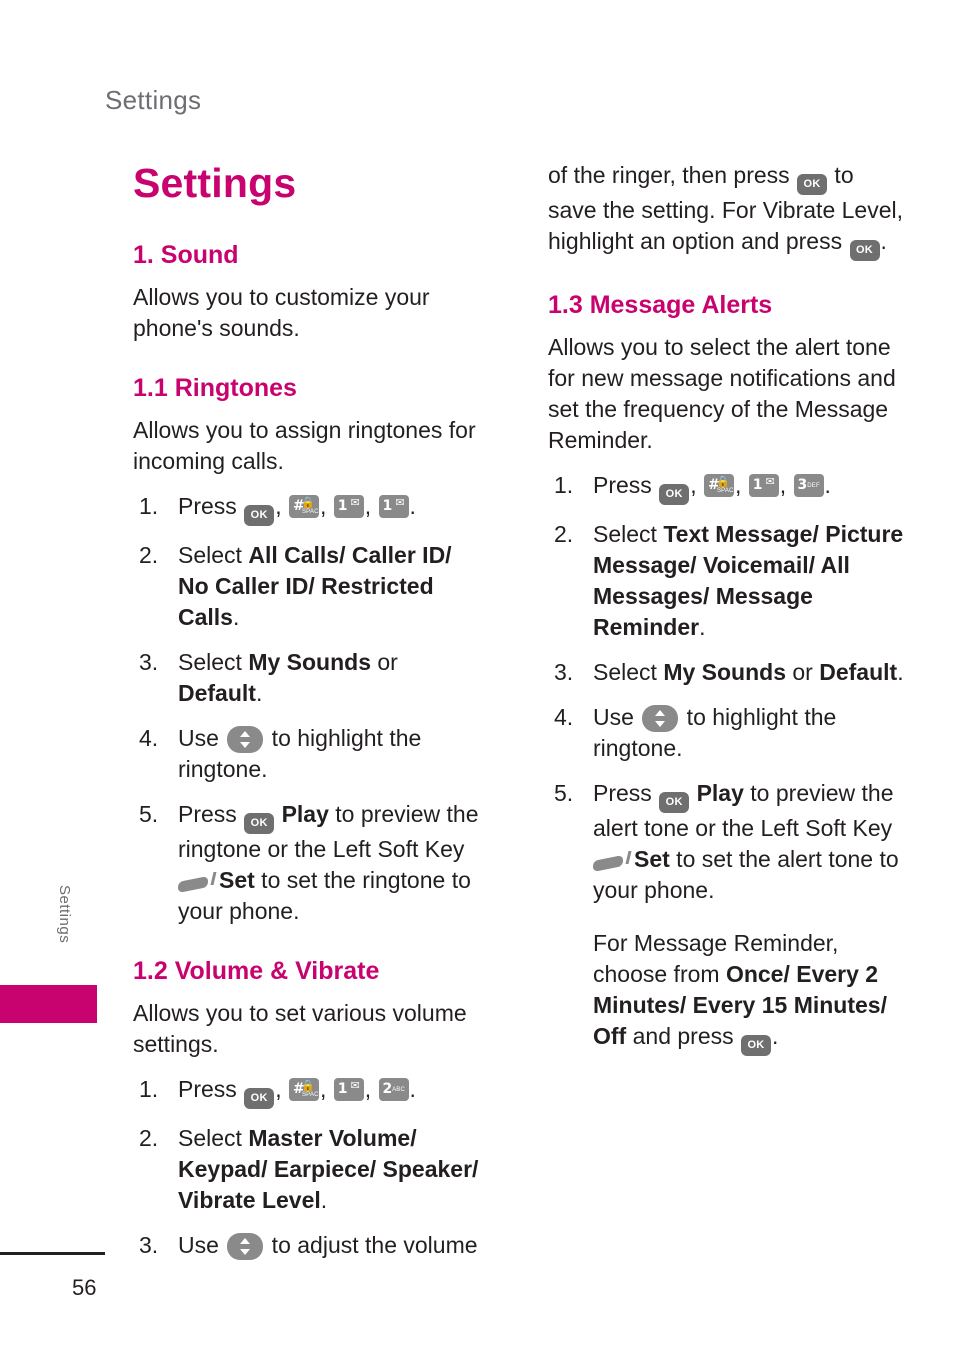 The width and height of the screenshot is (954, 1371). I want to click on step-number: 1., so click(149, 1089).